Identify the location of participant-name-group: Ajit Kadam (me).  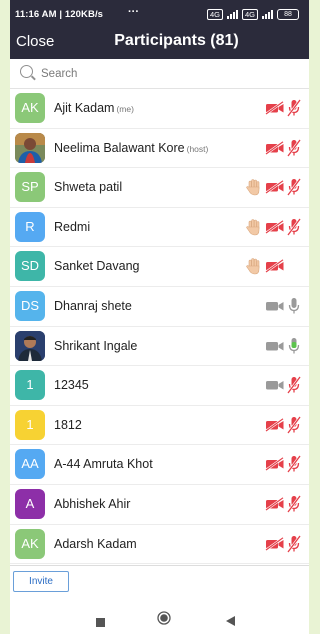
(94, 108).